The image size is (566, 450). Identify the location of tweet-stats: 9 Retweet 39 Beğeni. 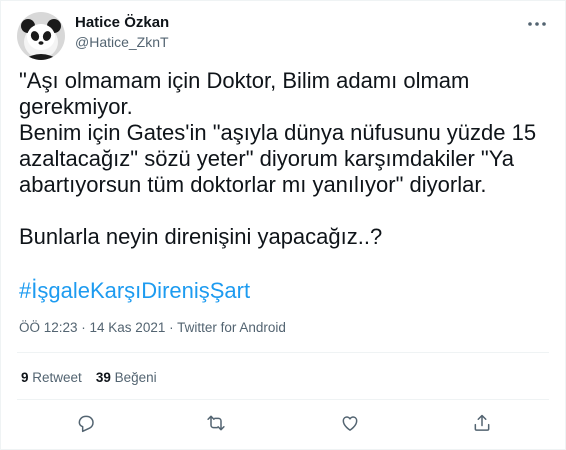
(89, 378).